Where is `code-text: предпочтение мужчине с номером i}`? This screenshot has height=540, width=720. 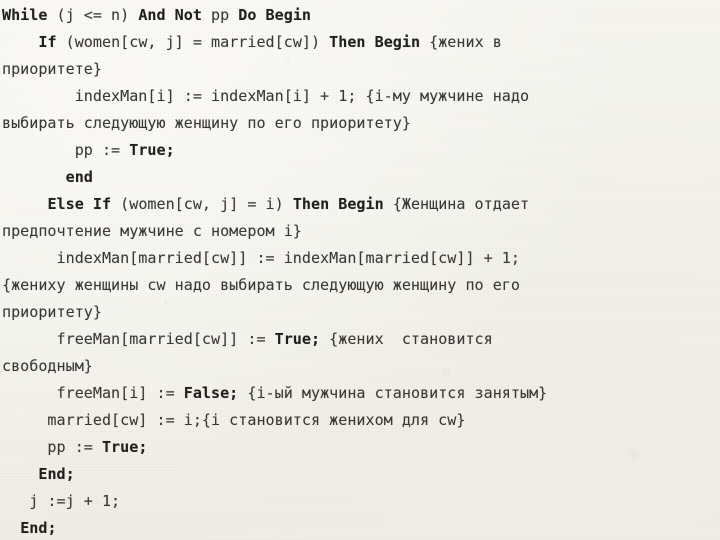
code-text: предпочтение мужчине с номером i} is located at coordinates (152, 231).